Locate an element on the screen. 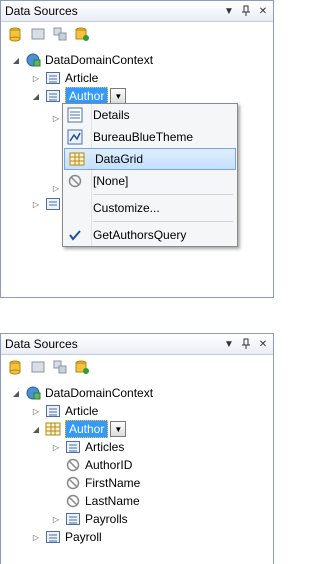 The image size is (320, 564). tree-node-label: AuthorID is located at coordinates (109, 465).